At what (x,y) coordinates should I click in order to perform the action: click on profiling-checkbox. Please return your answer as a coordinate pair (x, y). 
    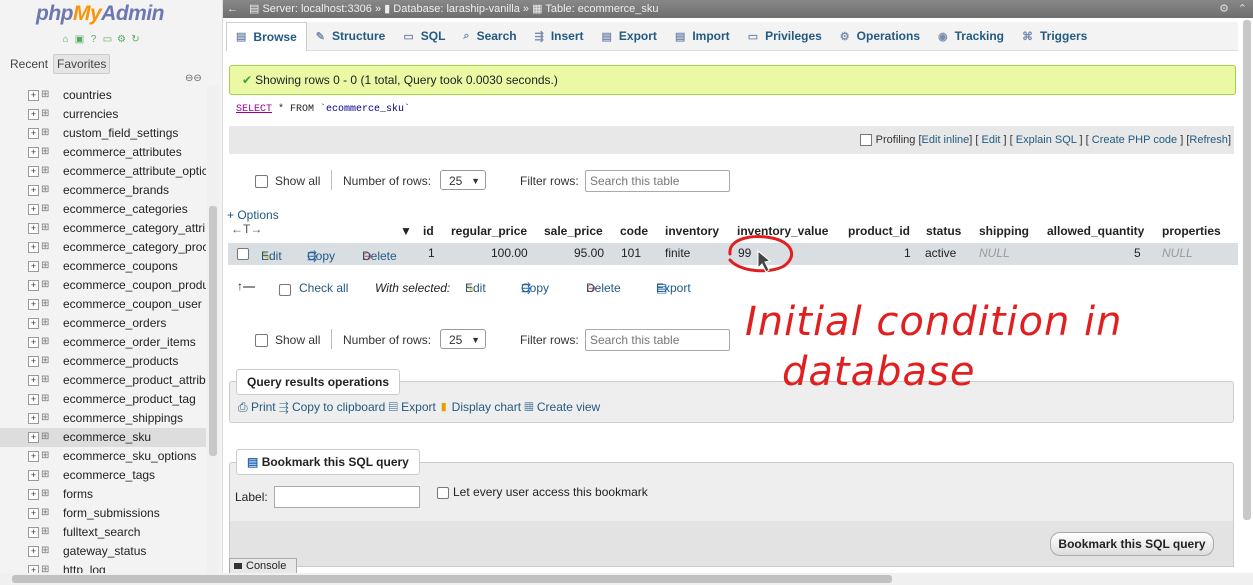
    Looking at the image, I should click on (865, 140).